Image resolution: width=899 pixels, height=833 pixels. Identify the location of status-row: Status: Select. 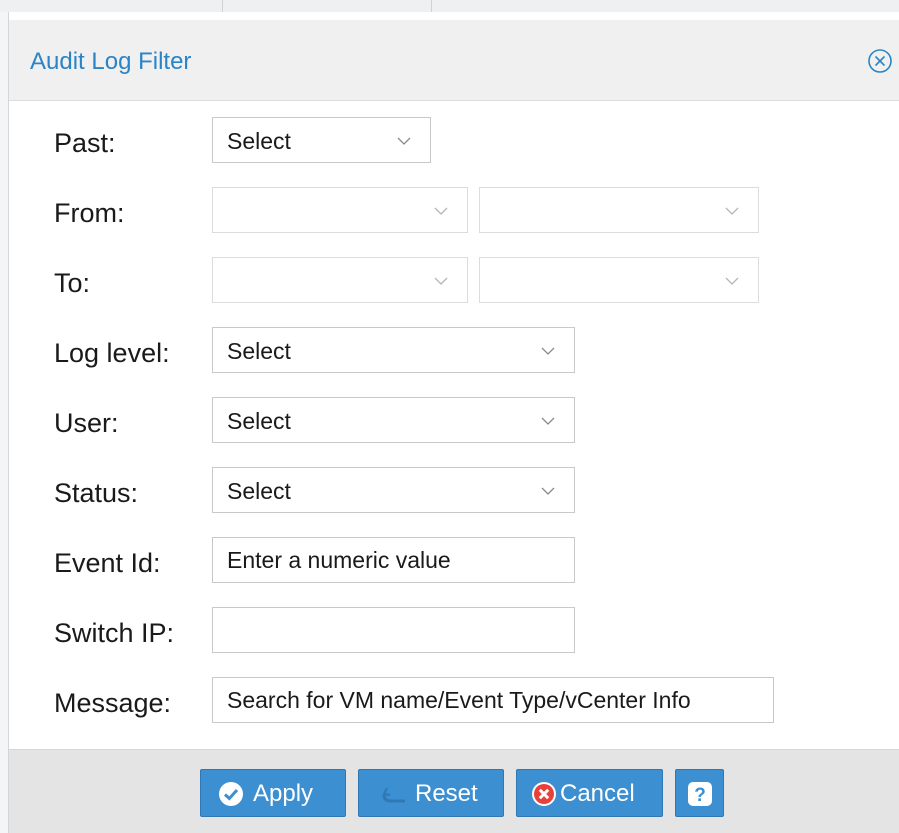
(454, 492).